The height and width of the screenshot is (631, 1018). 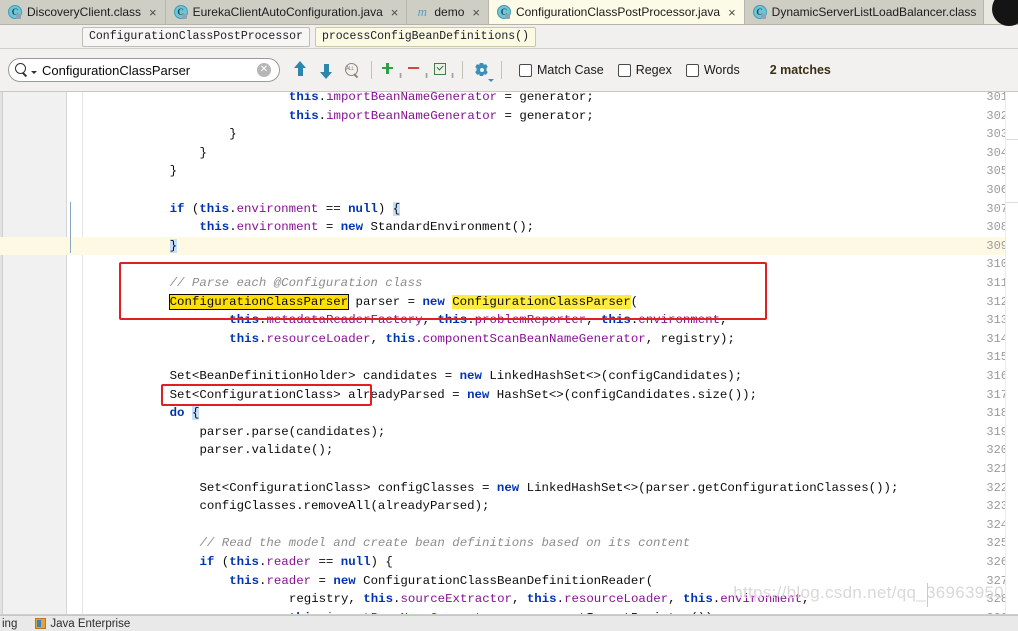 I want to click on find-settings-button, so click(x=482, y=70).